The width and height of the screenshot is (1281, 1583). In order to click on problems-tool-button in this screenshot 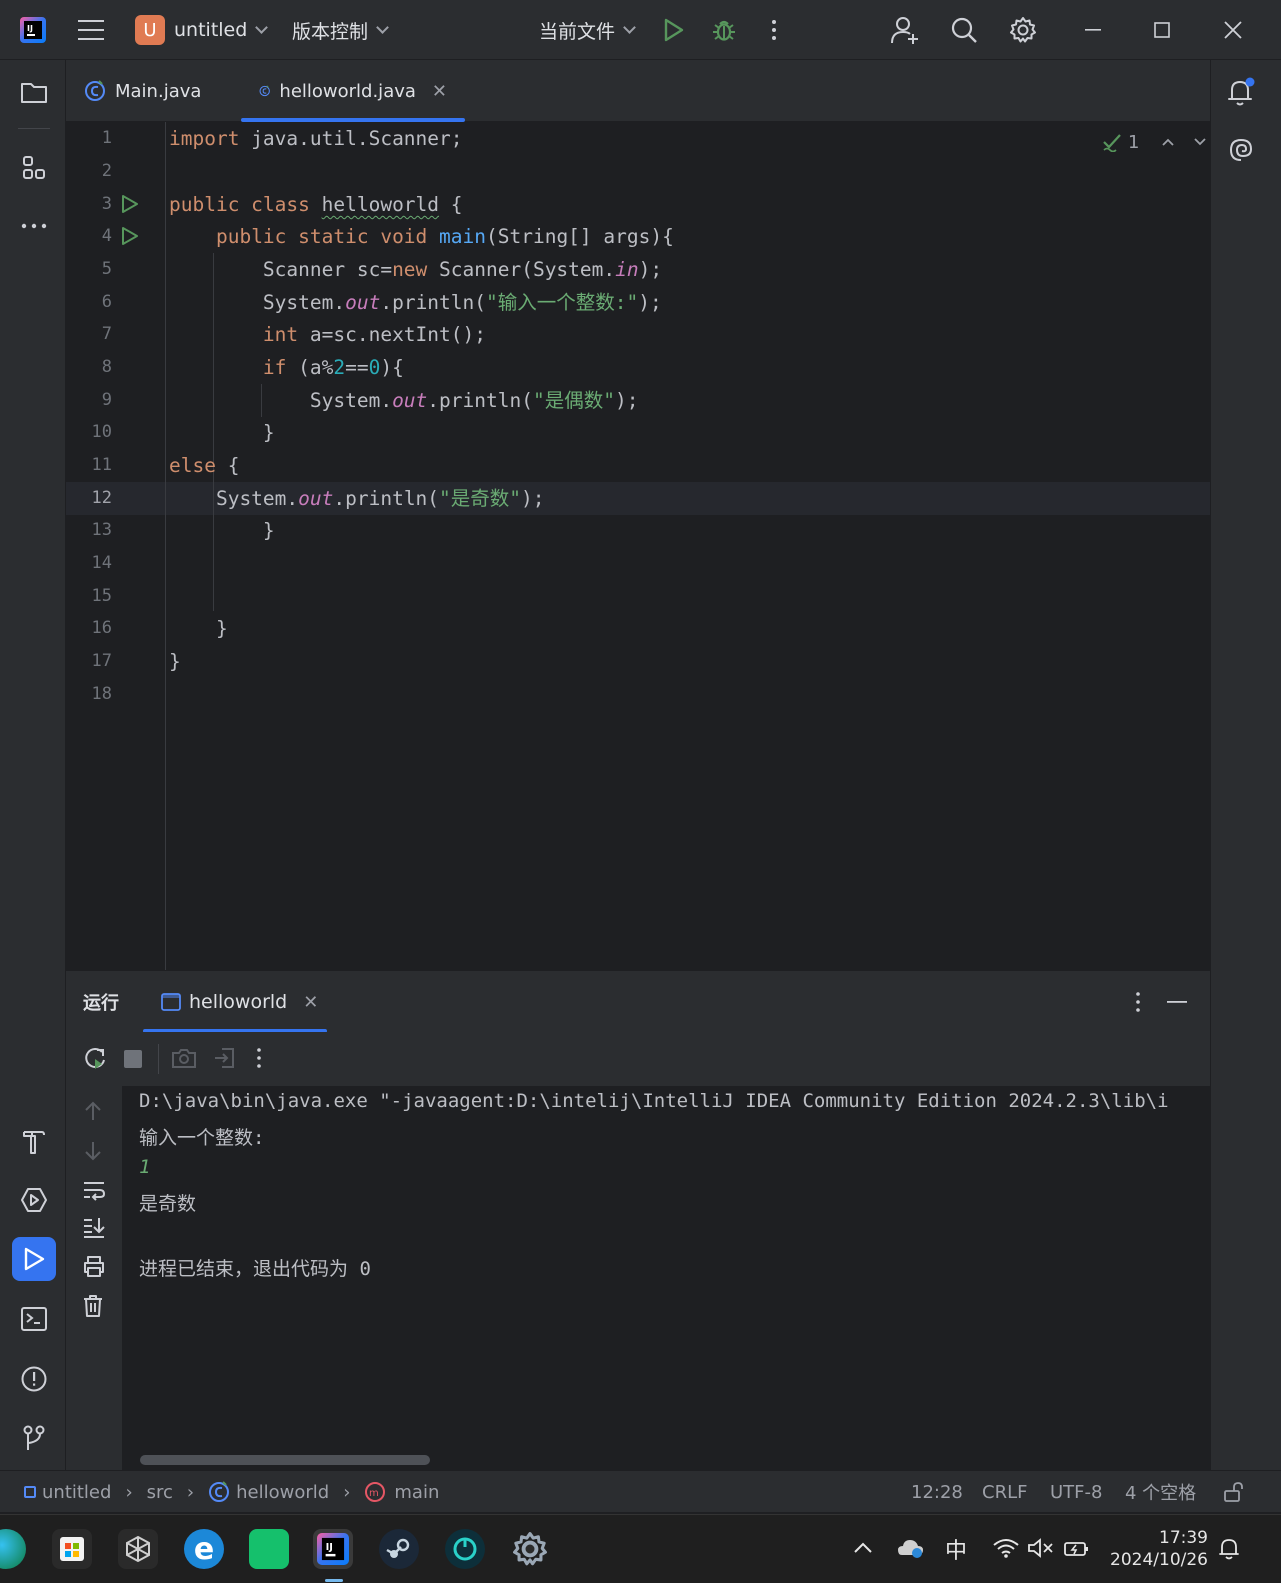, I will do `click(34, 1379)`.